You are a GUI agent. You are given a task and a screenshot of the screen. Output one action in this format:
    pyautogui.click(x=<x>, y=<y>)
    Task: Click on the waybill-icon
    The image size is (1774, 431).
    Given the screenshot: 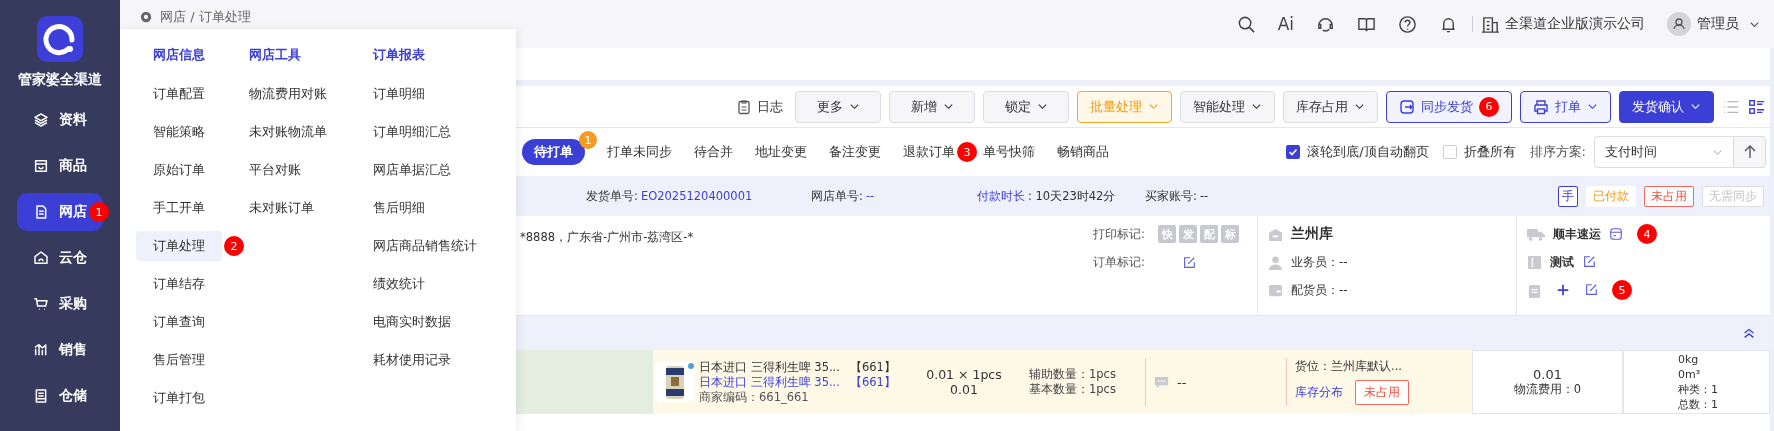 What is the action you would take?
    pyautogui.click(x=1616, y=234)
    